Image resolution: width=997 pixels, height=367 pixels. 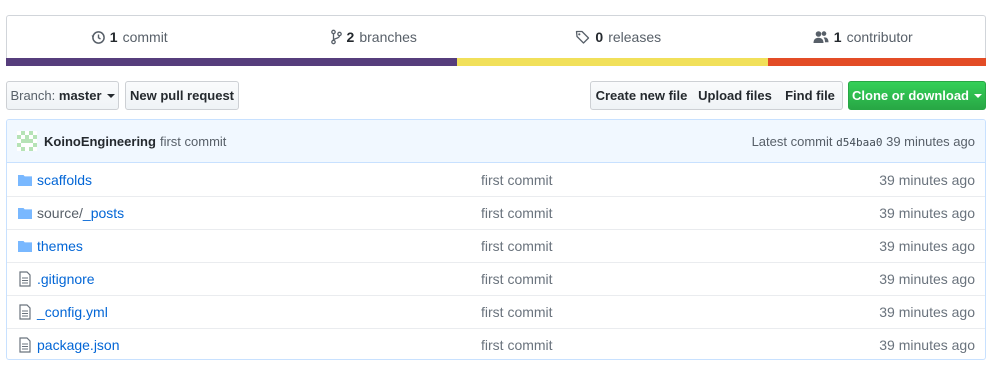 I want to click on commits-link: 1 commit, so click(x=129, y=37).